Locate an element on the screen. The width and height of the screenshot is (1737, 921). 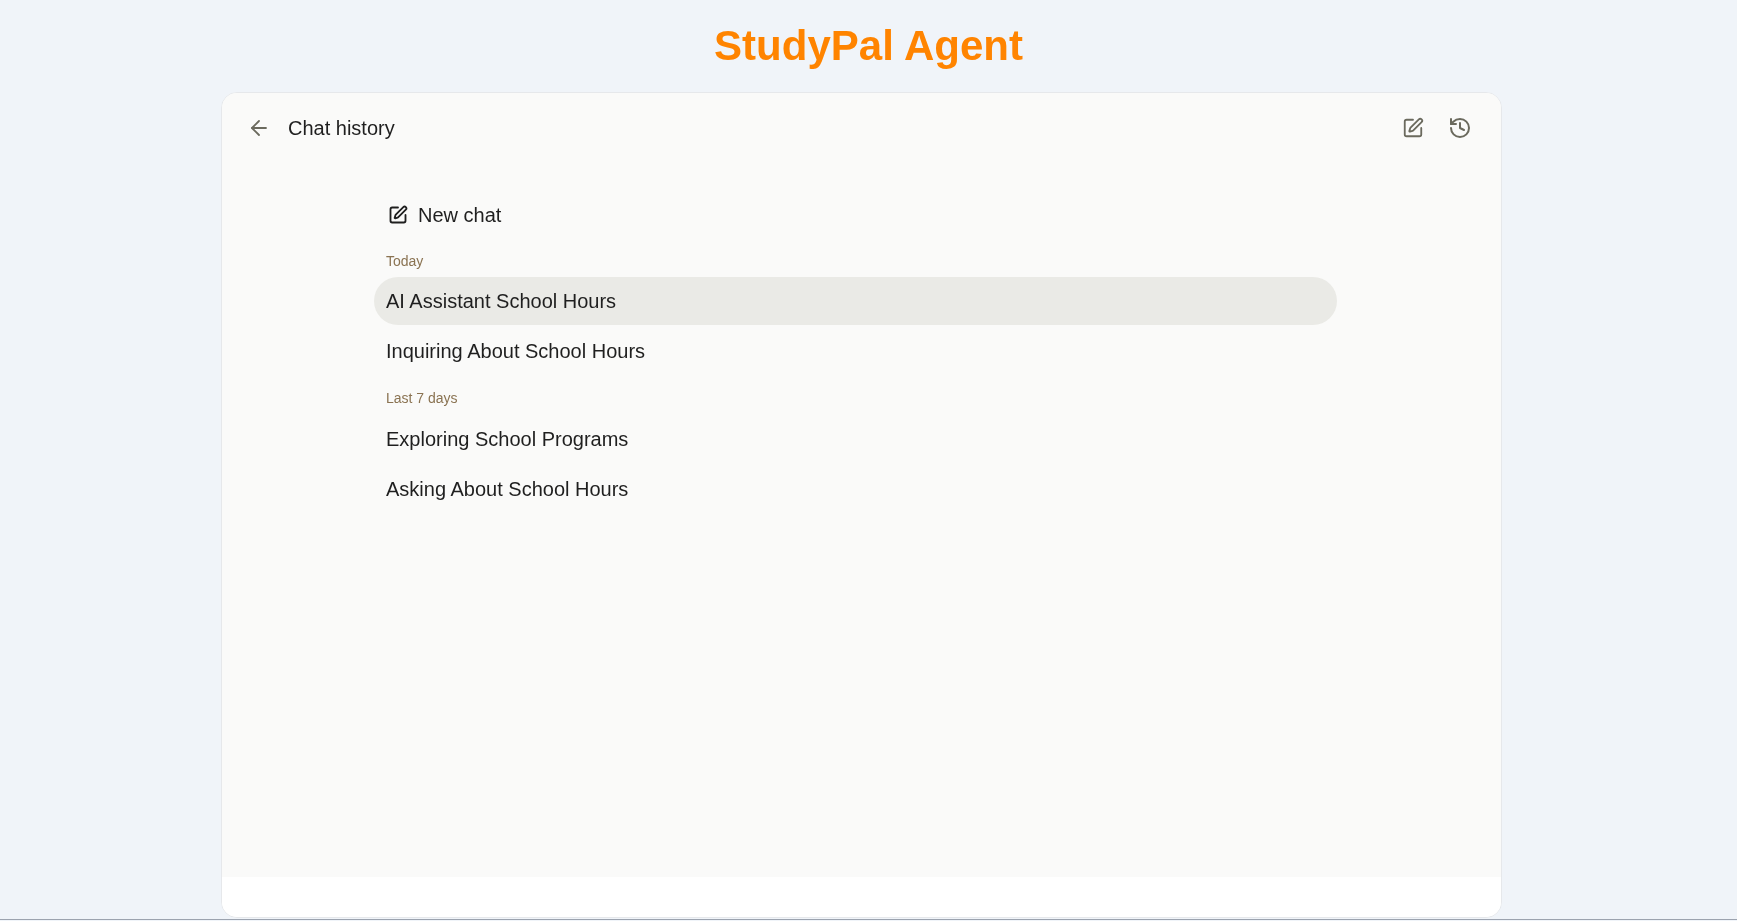
new-chat-icon-button is located at coordinates (1413, 128).